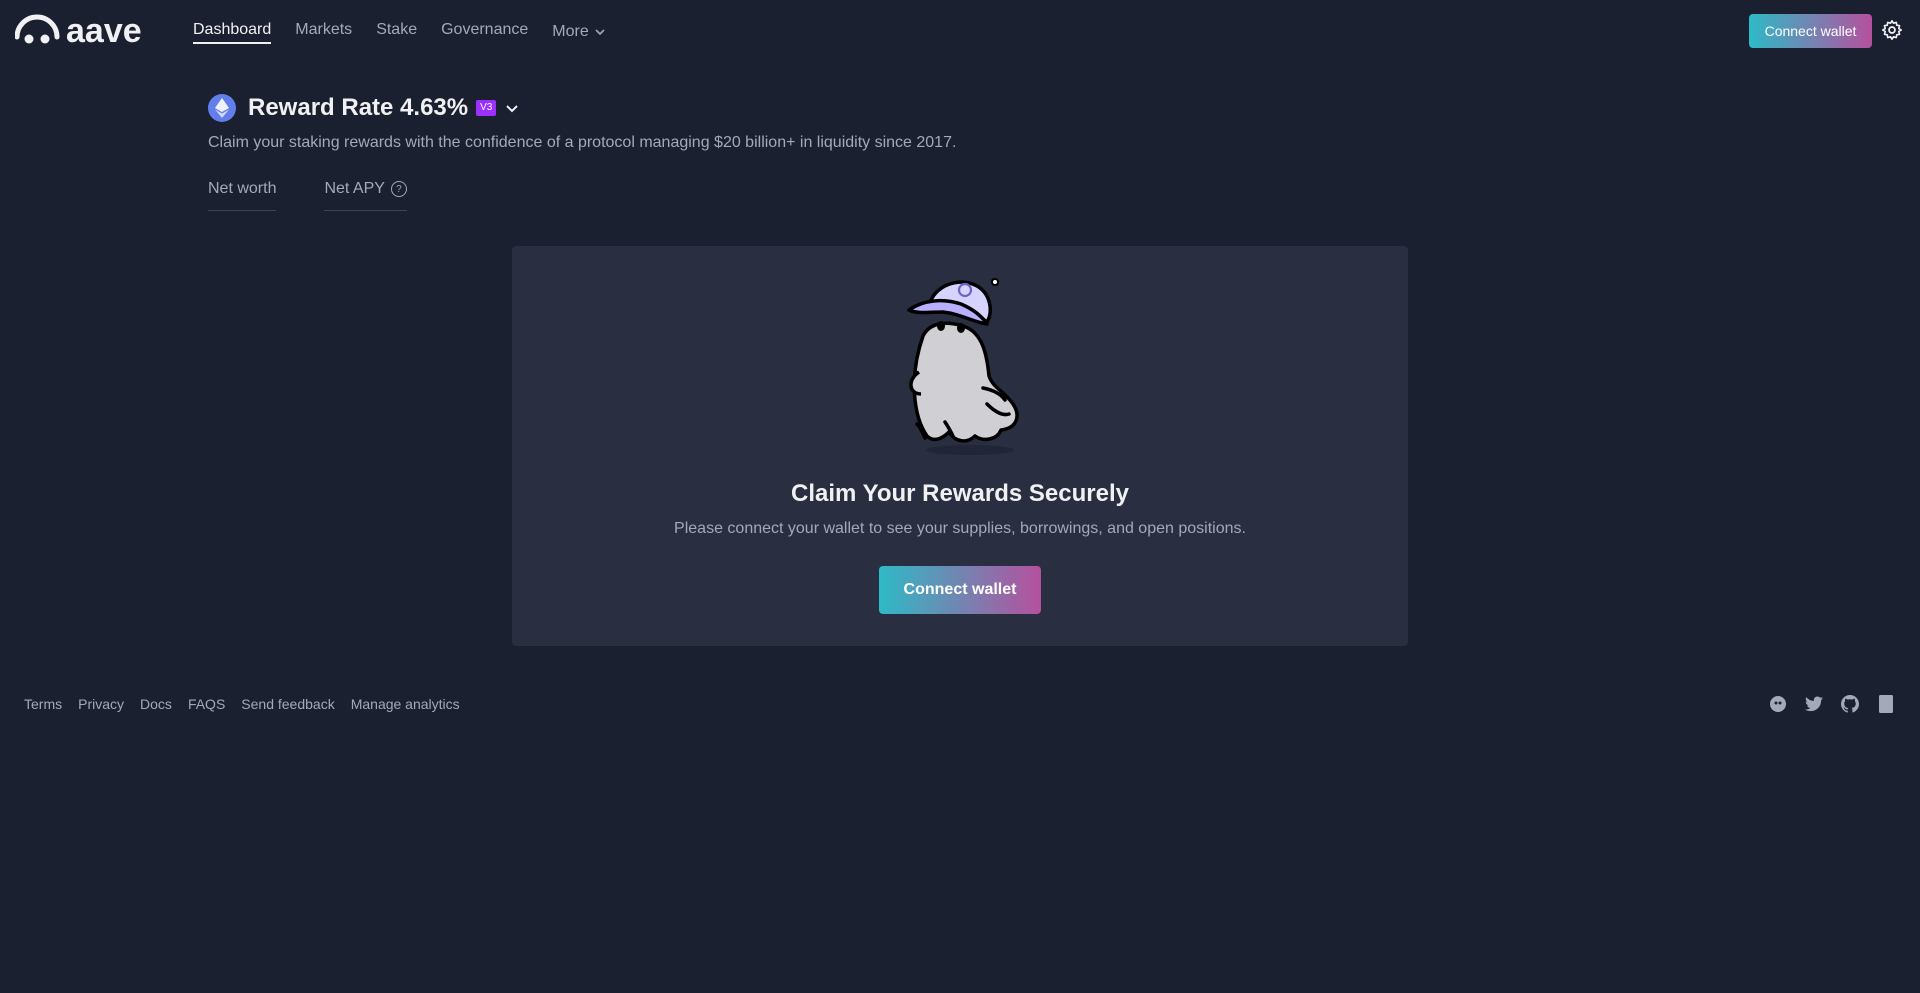  What do you see at coordinates (358, 107) in the screenshot?
I see `market-title: Reward Rate 4.63%` at bounding box center [358, 107].